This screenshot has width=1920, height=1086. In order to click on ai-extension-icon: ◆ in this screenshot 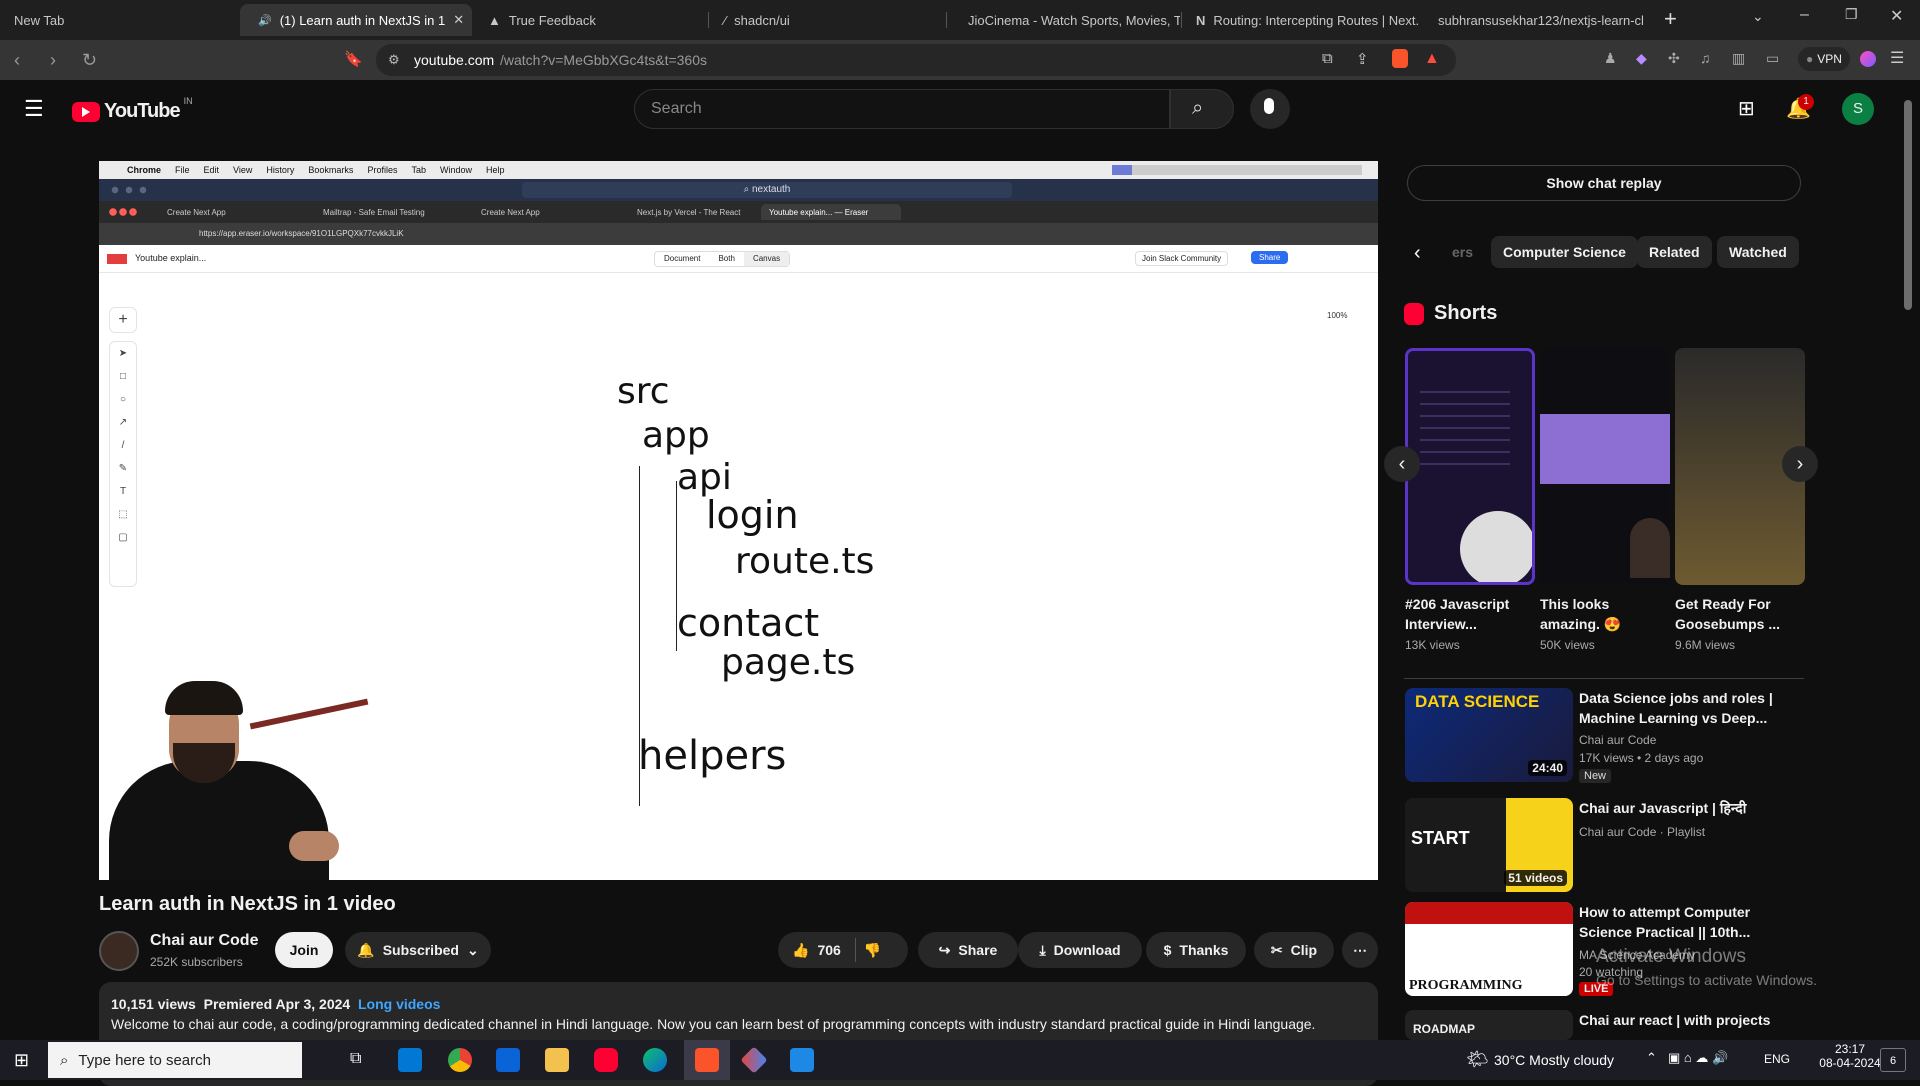, I will do `click(1641, 58)`.